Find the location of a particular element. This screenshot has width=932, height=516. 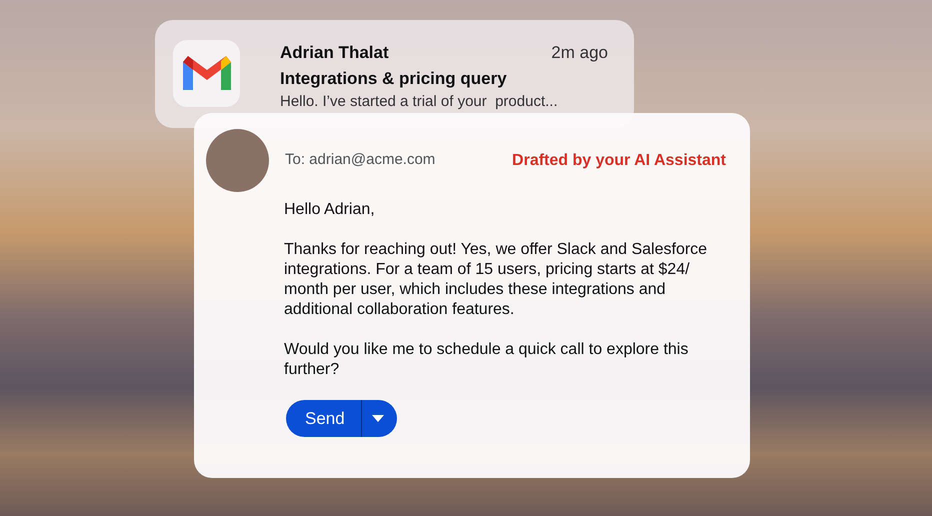

caret-icon is located at coordinates (378, 418).